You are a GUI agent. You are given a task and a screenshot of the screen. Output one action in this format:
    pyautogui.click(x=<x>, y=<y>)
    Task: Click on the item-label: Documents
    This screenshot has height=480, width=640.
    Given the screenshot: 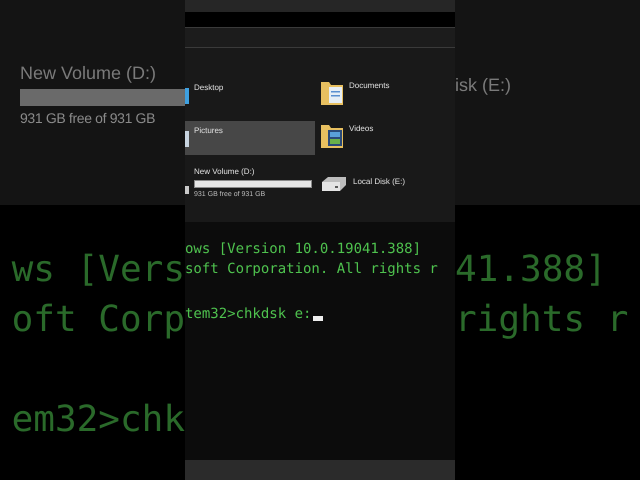 What is the action you would take?
    pyautogui.click(x=369, y=86)
    